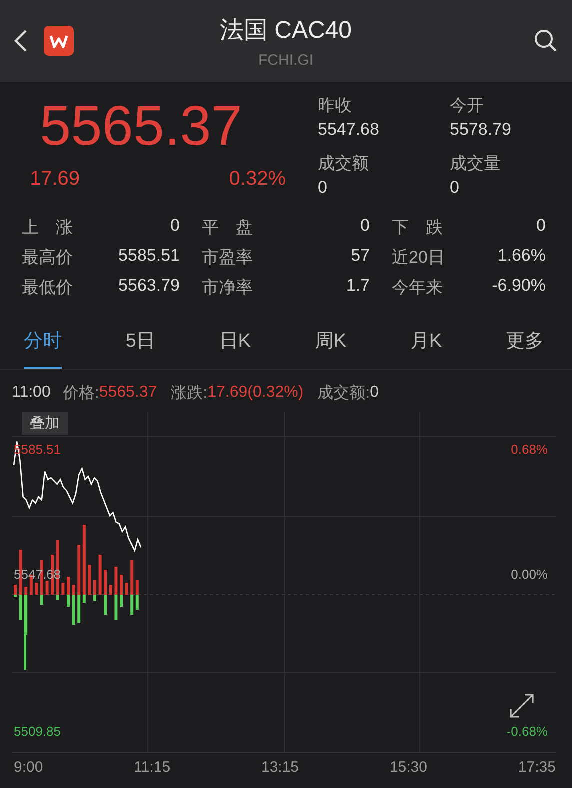 Image resolution: width=572 pixels, height=788 pixels. Describe the element at coordinates (525, 347) in the screenshot. I see `chart-tab: 更多` at that location.